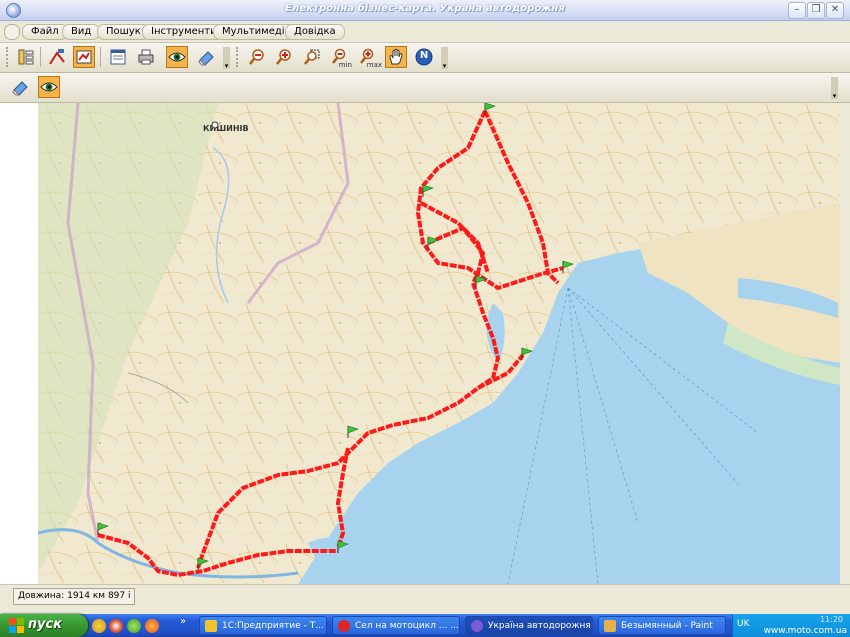 This screenshot has height=637, width=850. I want to click on zoom-max-label: max, so click(374, 65).